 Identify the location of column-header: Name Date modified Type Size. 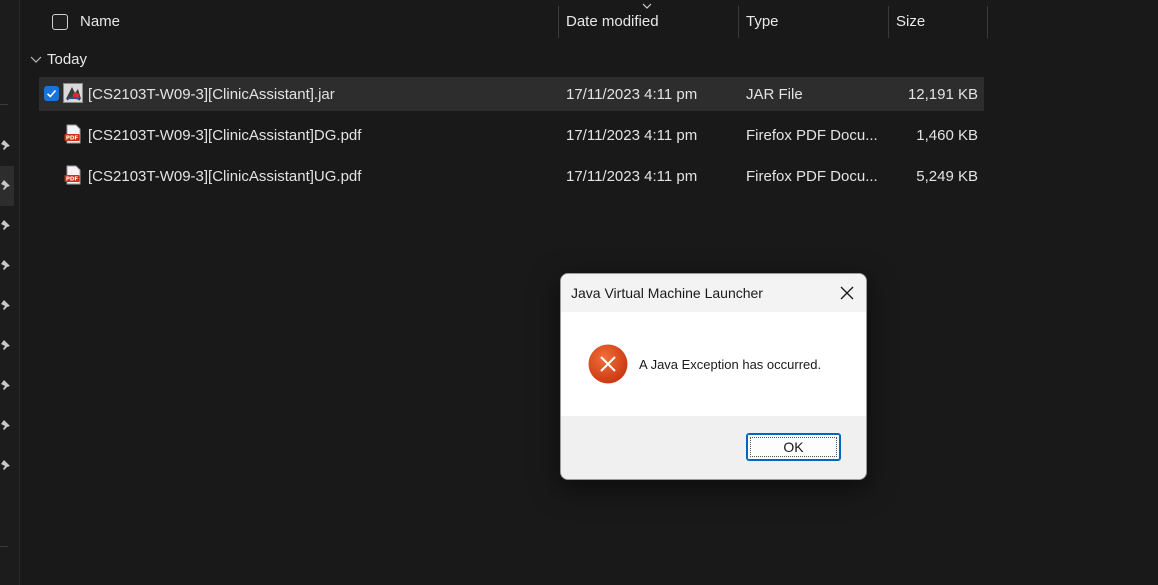
(505, 22).